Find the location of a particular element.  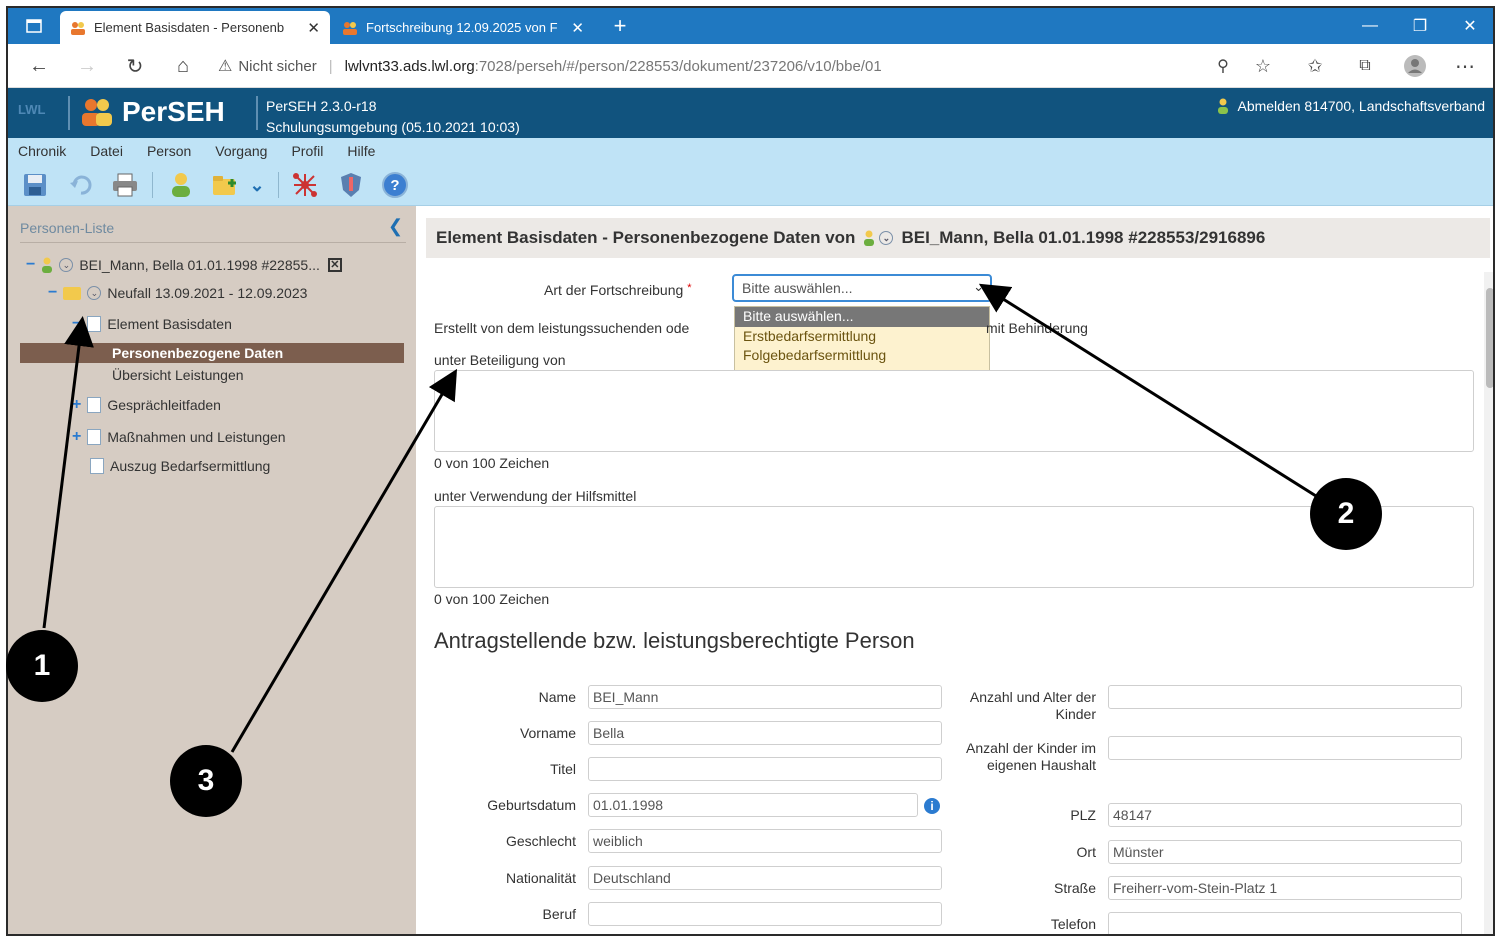

close-person-icon: ✕ is located at coordinates (334, 265).